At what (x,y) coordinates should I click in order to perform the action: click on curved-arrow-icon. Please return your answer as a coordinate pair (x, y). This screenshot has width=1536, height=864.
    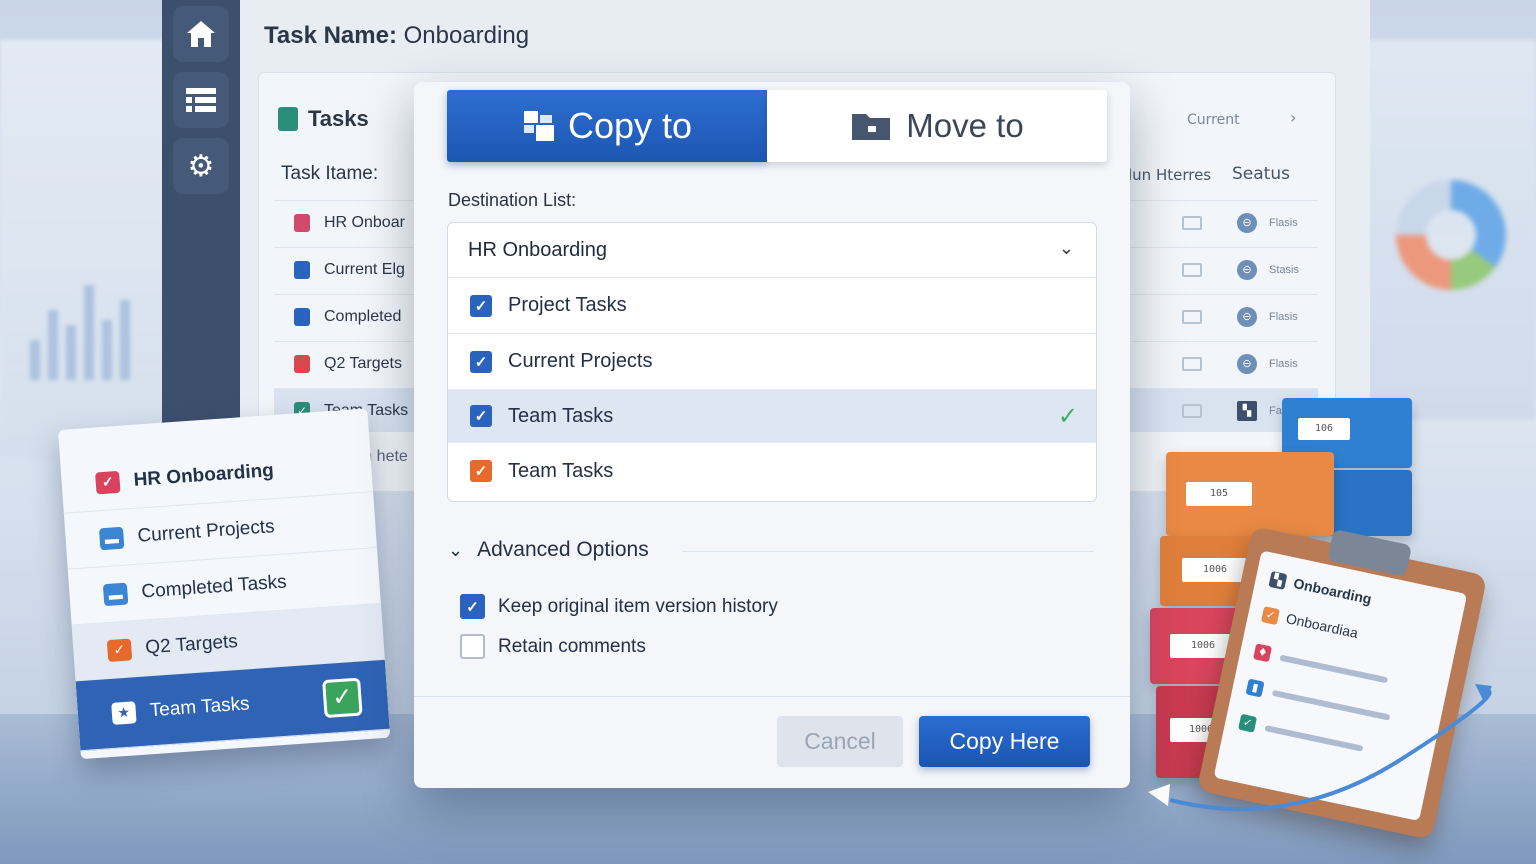
    Looking at the image, I should click on (1320, 747).